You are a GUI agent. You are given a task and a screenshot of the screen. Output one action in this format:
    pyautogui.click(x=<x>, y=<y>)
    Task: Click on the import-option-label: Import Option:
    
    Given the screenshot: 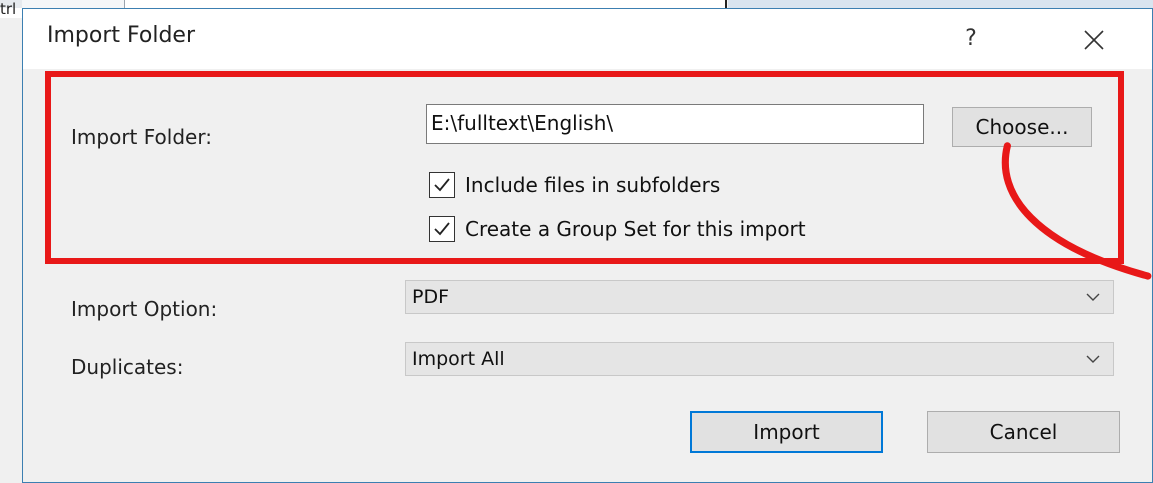 What is the action you would take?
    pyautogui.click(x=144, y=309)
    